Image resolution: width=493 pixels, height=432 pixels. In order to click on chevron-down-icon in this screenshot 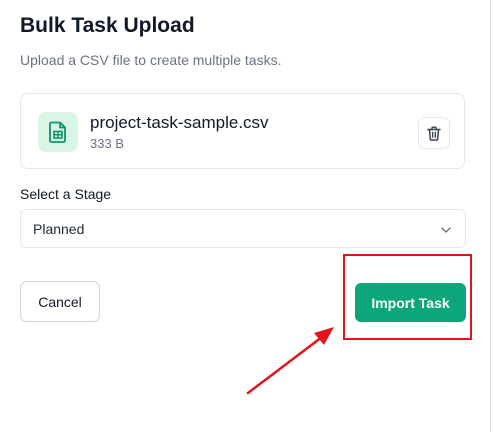, I will do `click(446, 230)`.